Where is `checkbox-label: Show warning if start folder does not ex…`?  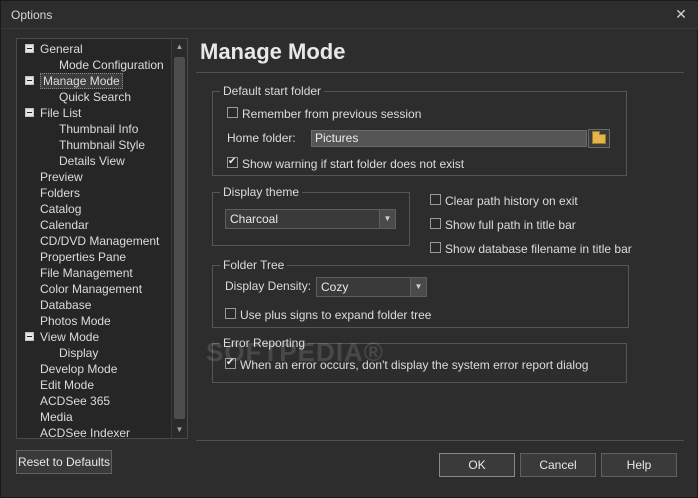
checkbox-label: Show warning if start folder does not ex… is located at coordinates (353, 163).